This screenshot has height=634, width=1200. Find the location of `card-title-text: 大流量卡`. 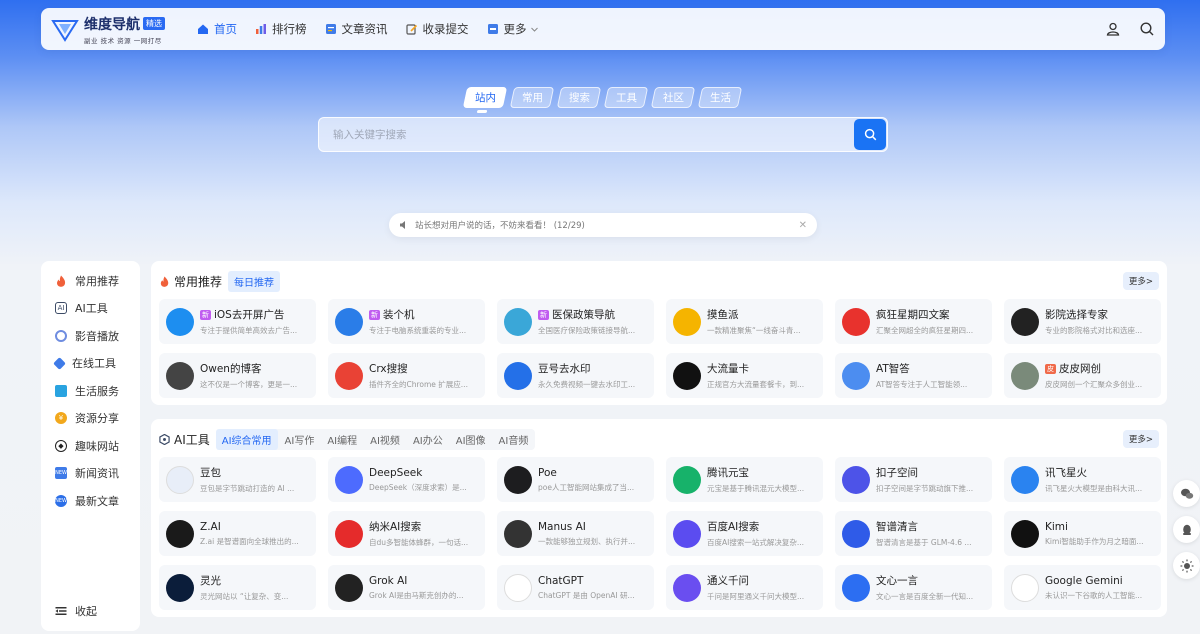

card-title-text: 大流量卡 is located at coordinates (728, 369).